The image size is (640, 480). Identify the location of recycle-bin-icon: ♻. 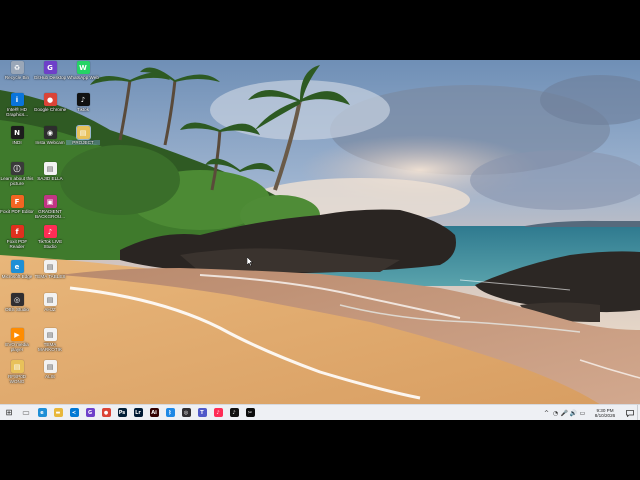
(17, 67).